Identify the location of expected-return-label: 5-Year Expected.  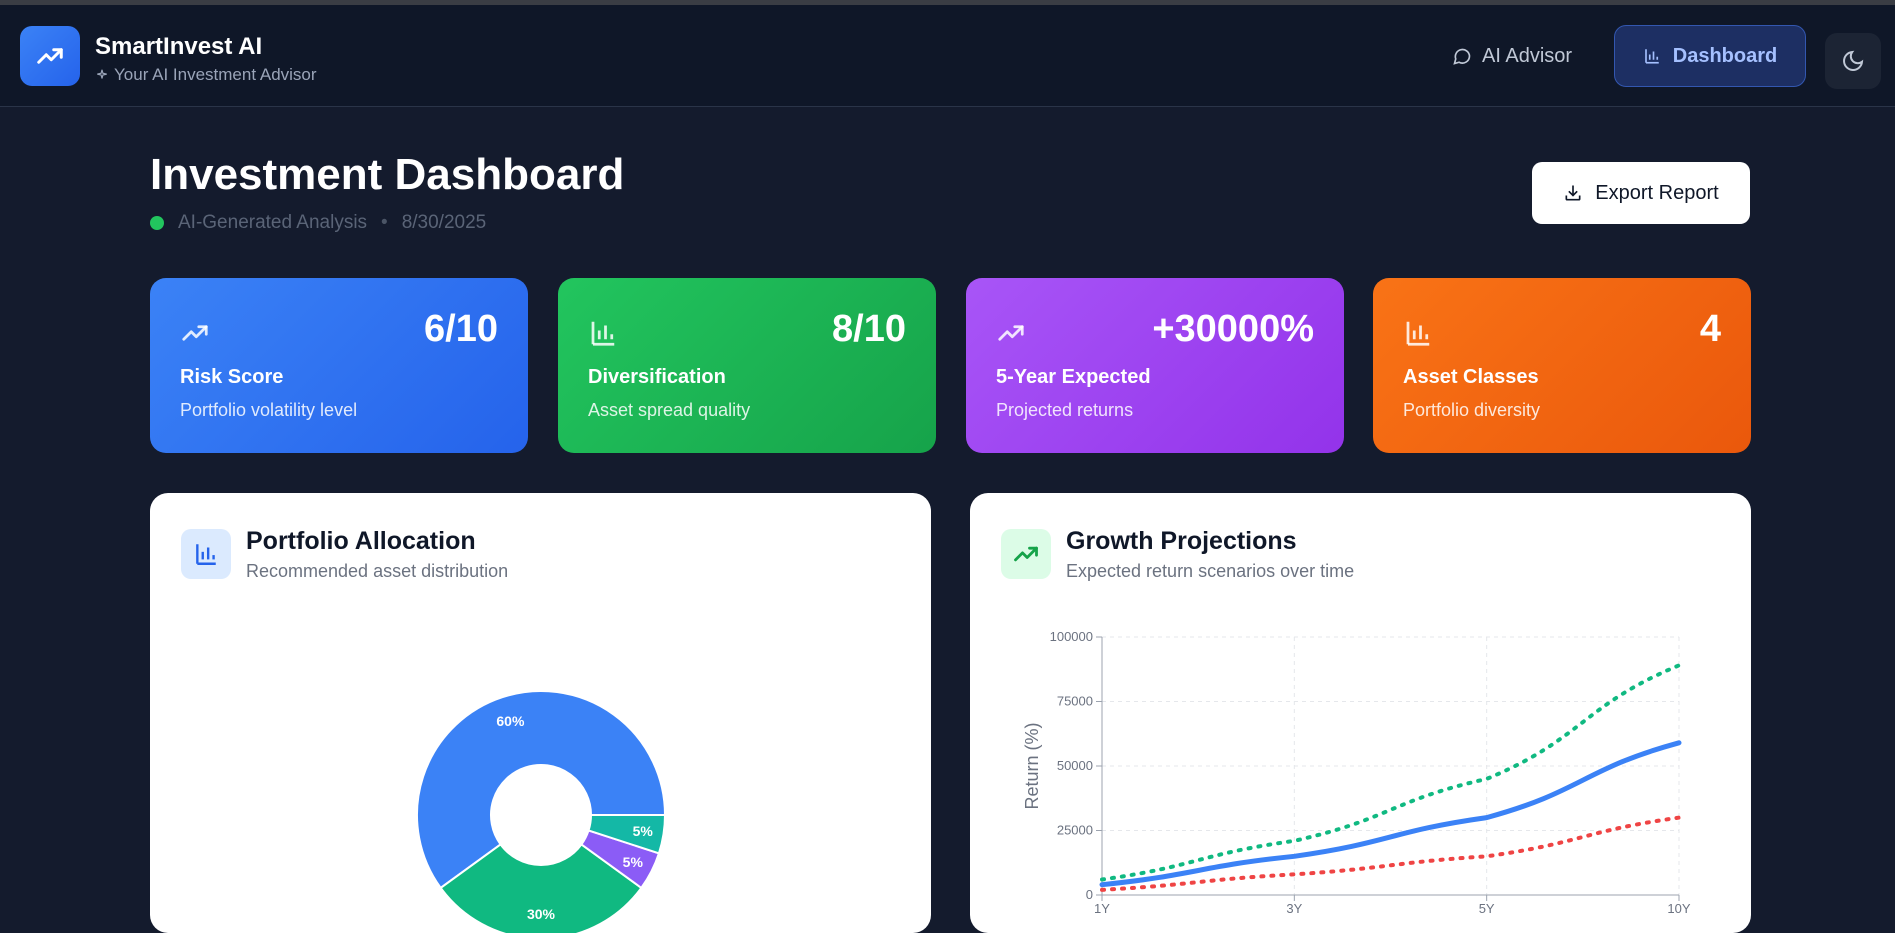
(1073, 377).